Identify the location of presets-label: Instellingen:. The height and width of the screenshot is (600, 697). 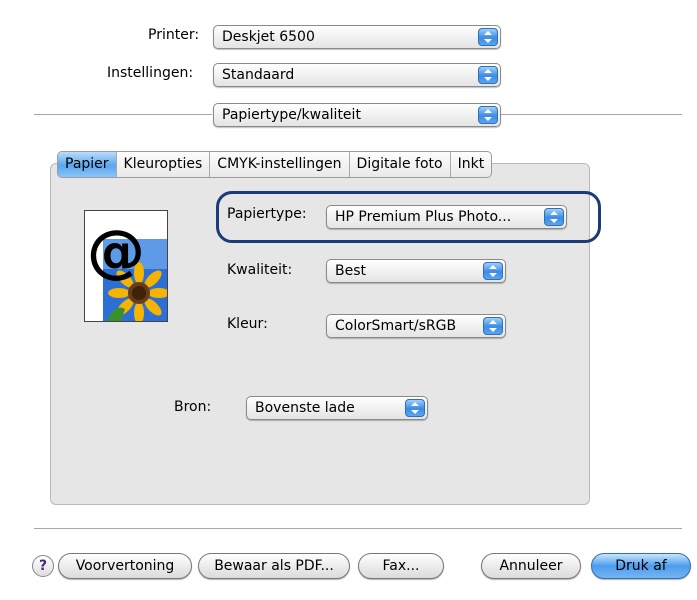
(150, 73).